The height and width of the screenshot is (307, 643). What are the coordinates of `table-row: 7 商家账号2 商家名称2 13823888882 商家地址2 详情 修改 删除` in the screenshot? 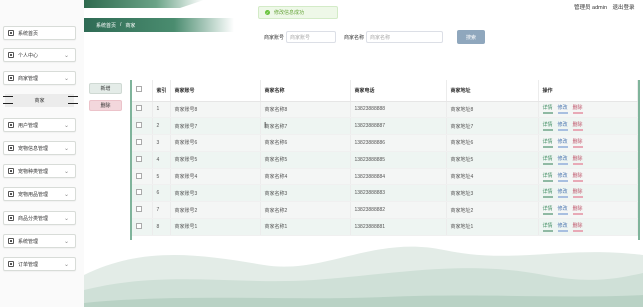 It's located at (385, 210).